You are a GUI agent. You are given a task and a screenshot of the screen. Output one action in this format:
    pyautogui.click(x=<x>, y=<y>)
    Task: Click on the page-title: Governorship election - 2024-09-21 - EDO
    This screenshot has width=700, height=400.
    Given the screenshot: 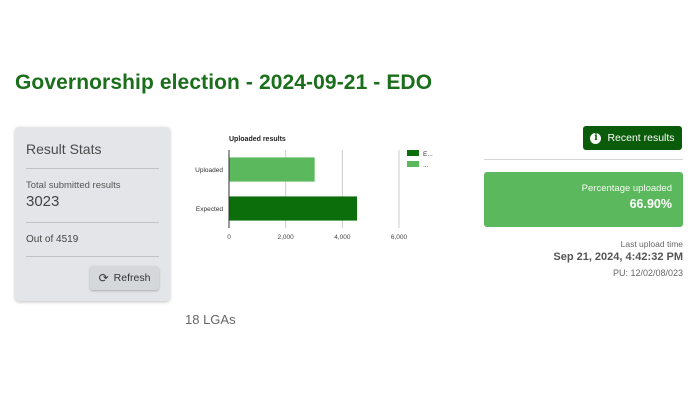 What is the action you would take?
    pyautogui.click(x=224, y=82)
    